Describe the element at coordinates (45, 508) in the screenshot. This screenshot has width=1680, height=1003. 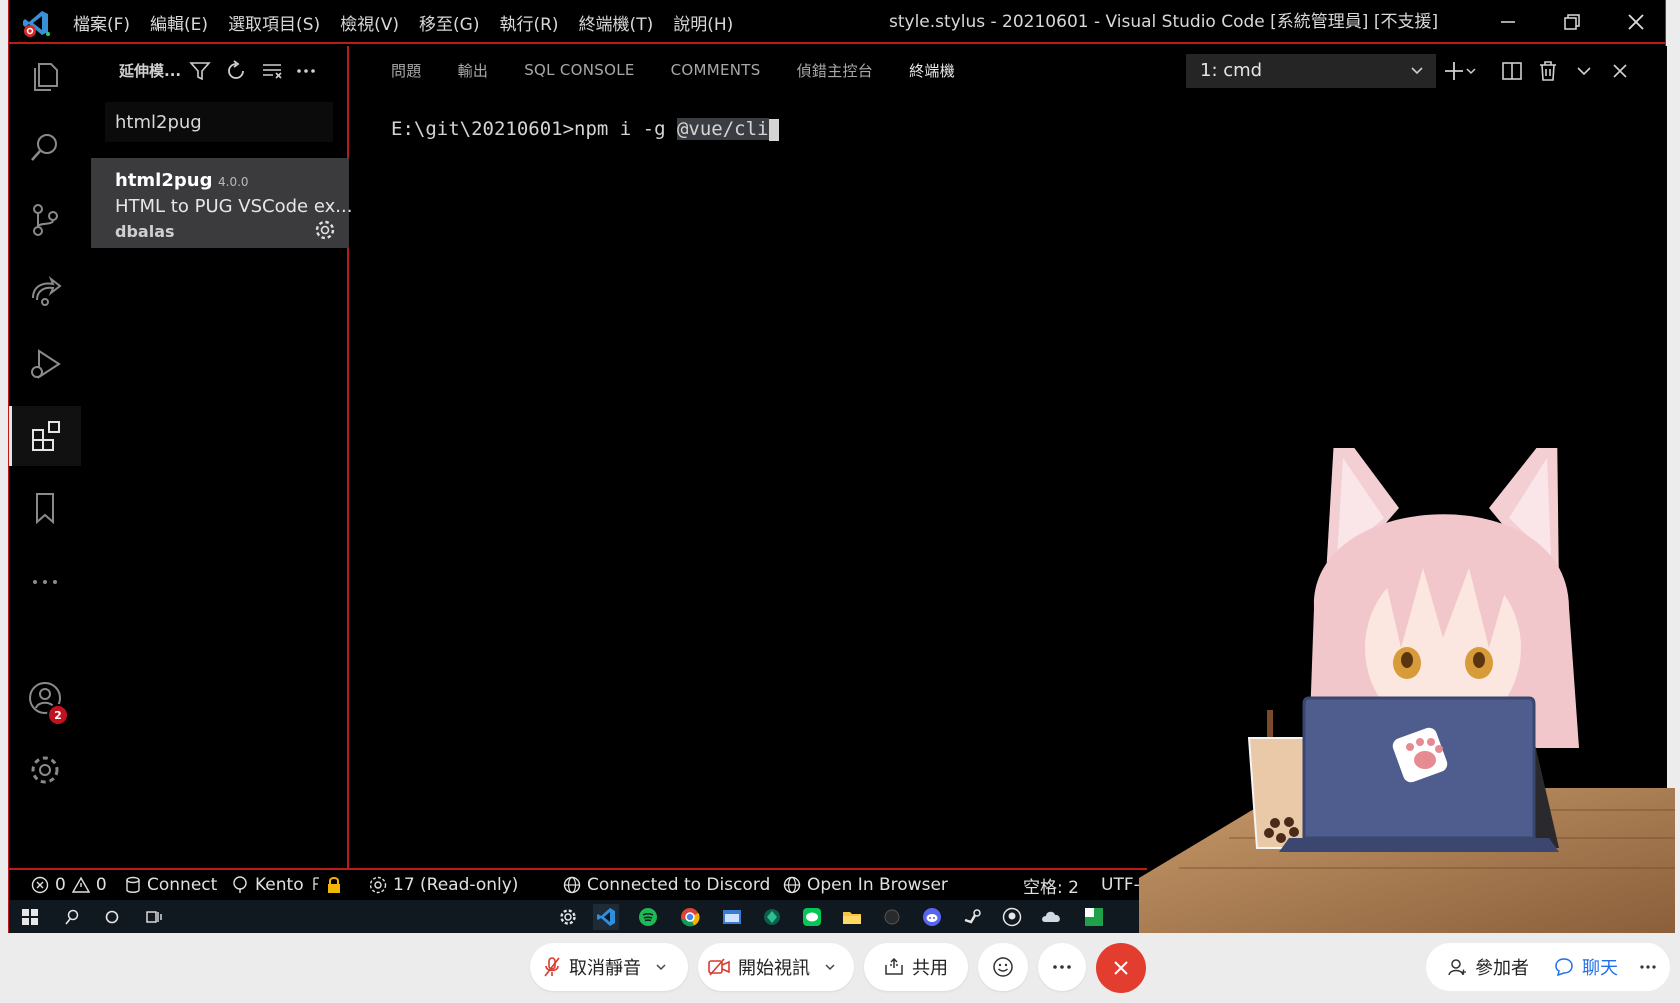
I see `activity-bookmarks` at that location.